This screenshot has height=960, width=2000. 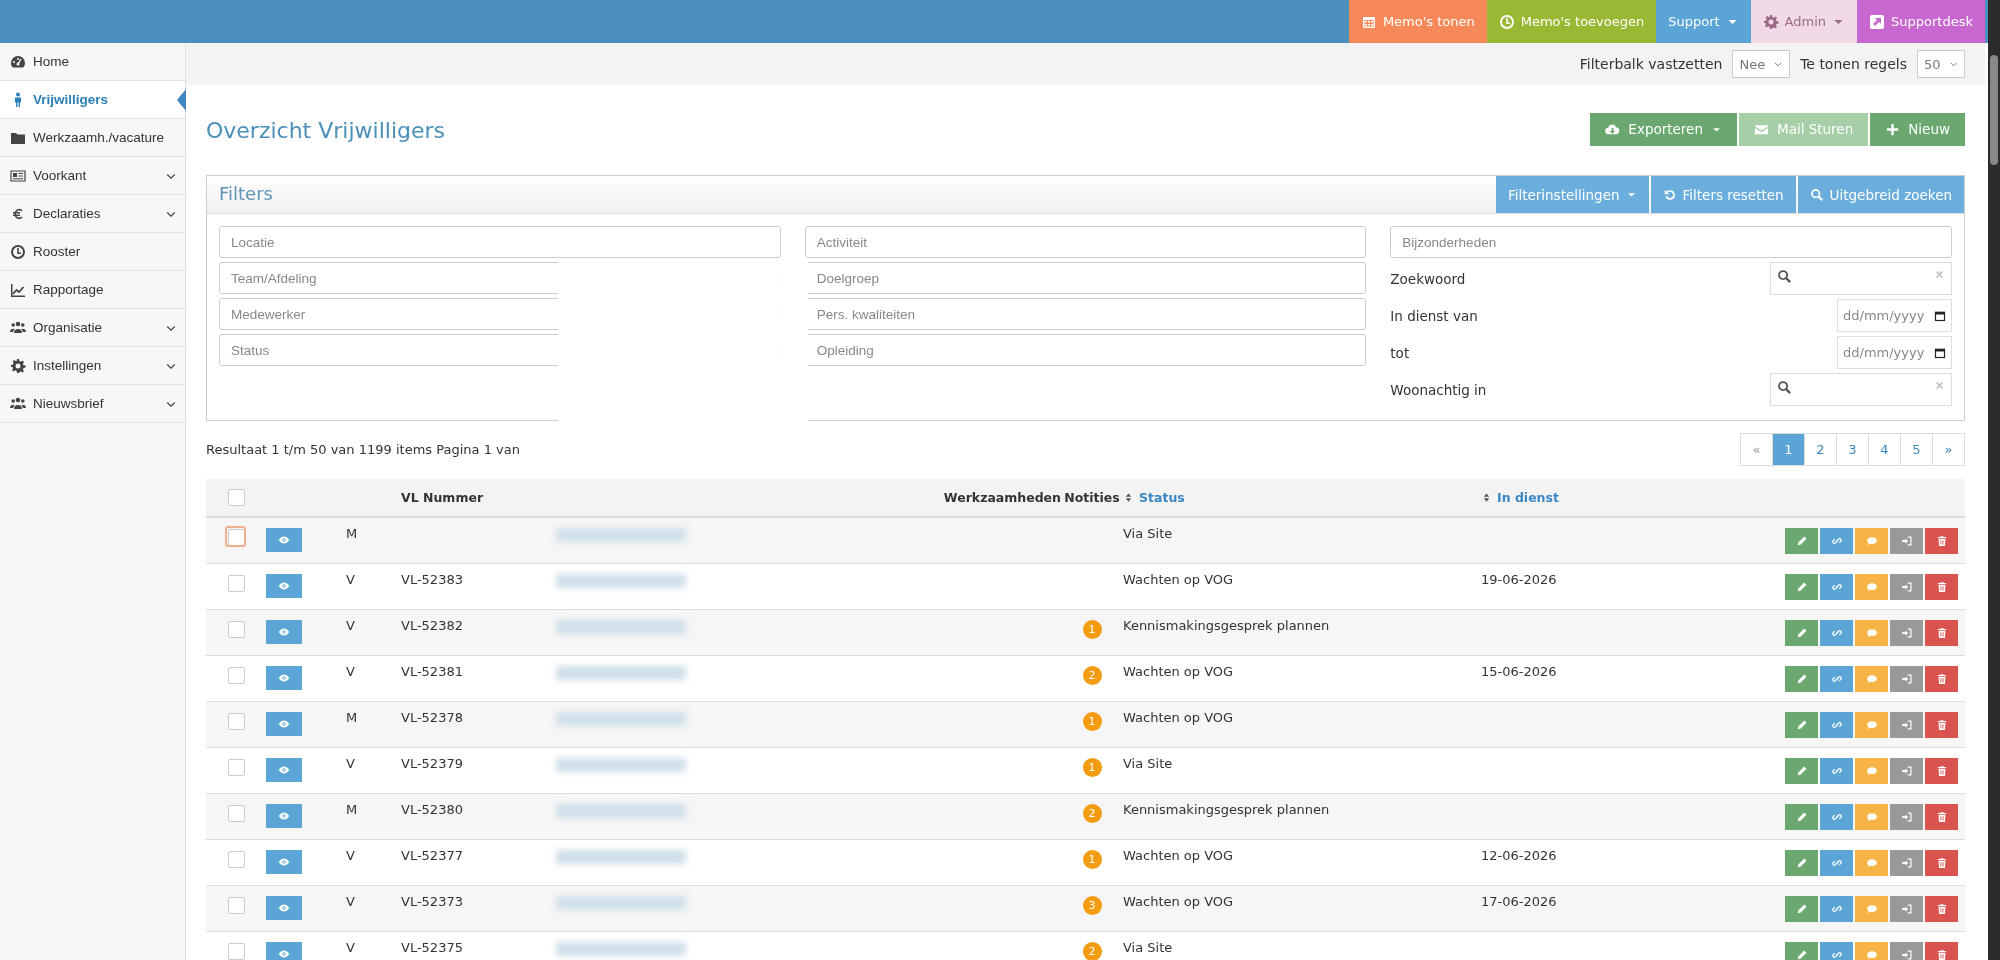 What do you see at coordinates (1916, 449) in the screenshot?
I see `page-link: 5` at bounding box center [1916, 449].